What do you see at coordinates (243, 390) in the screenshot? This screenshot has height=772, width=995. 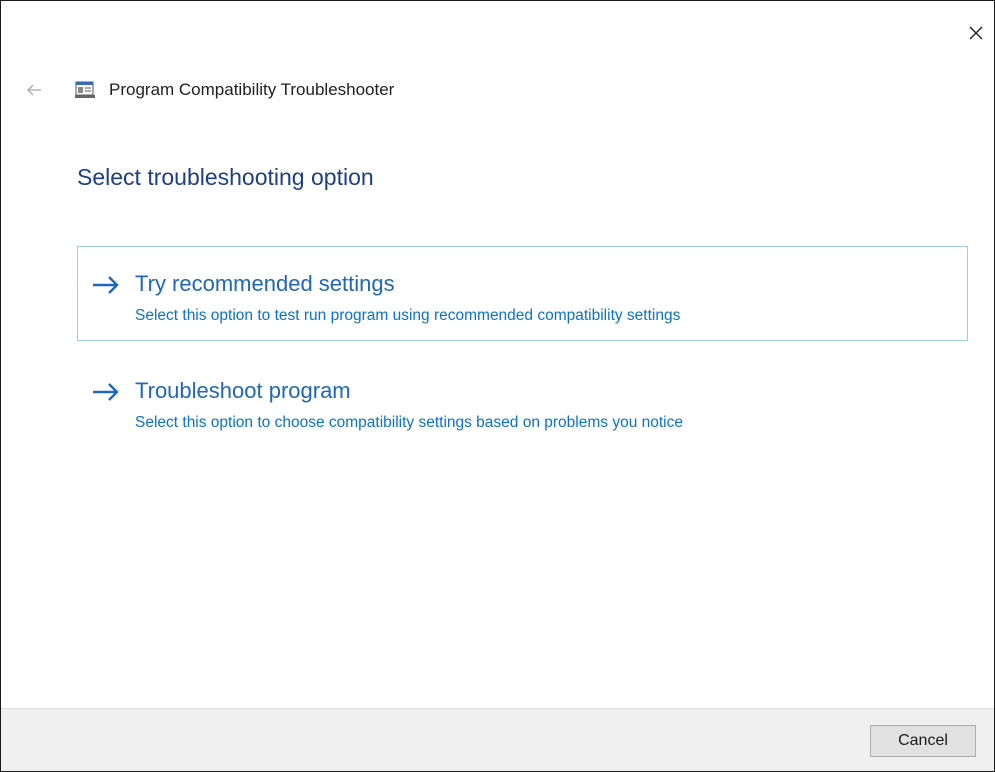 I see `option-title: Troubleshoot program` at bounding box center [243, 390].